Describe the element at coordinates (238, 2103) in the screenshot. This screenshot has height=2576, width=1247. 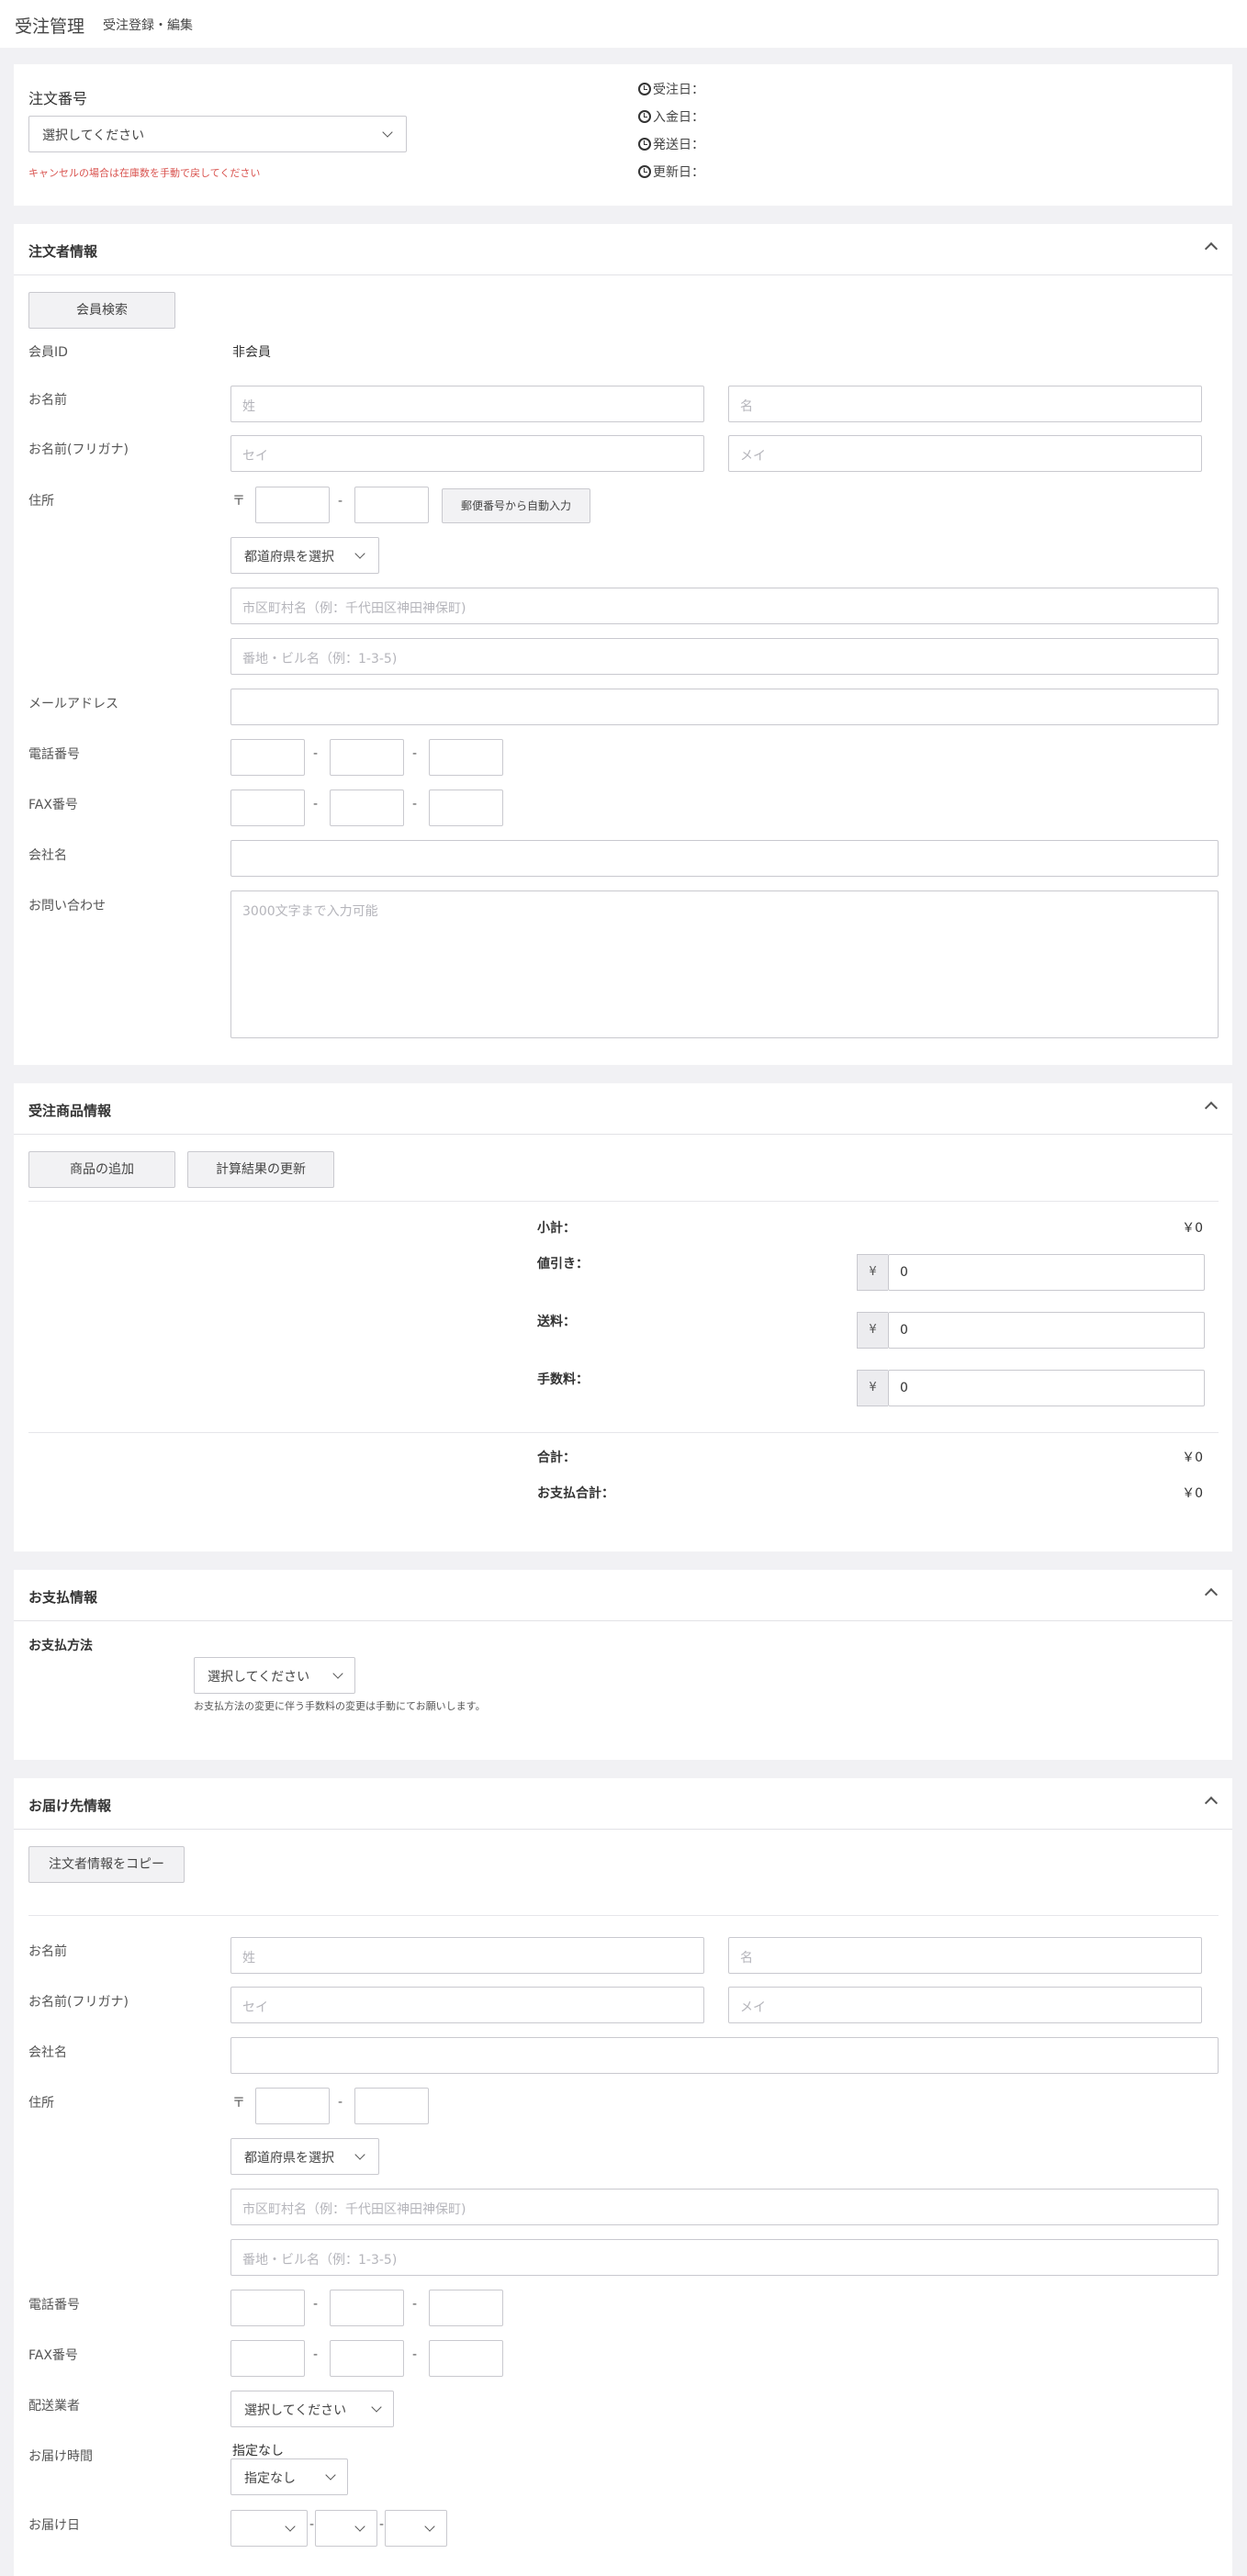
I see `postal-mark: 〒` at that location.